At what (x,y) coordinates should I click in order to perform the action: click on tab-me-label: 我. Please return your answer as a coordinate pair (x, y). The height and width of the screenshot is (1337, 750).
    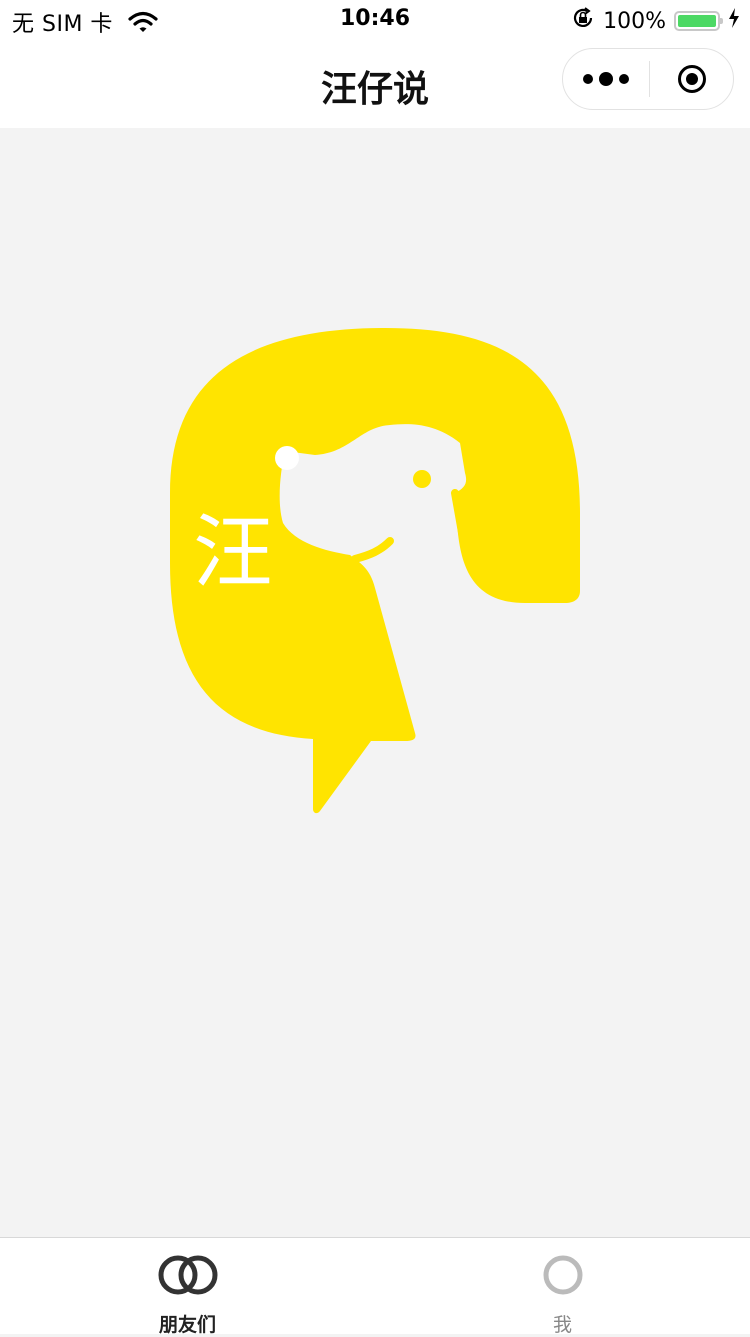
    Looking at the image, I should click on (562, 1325).